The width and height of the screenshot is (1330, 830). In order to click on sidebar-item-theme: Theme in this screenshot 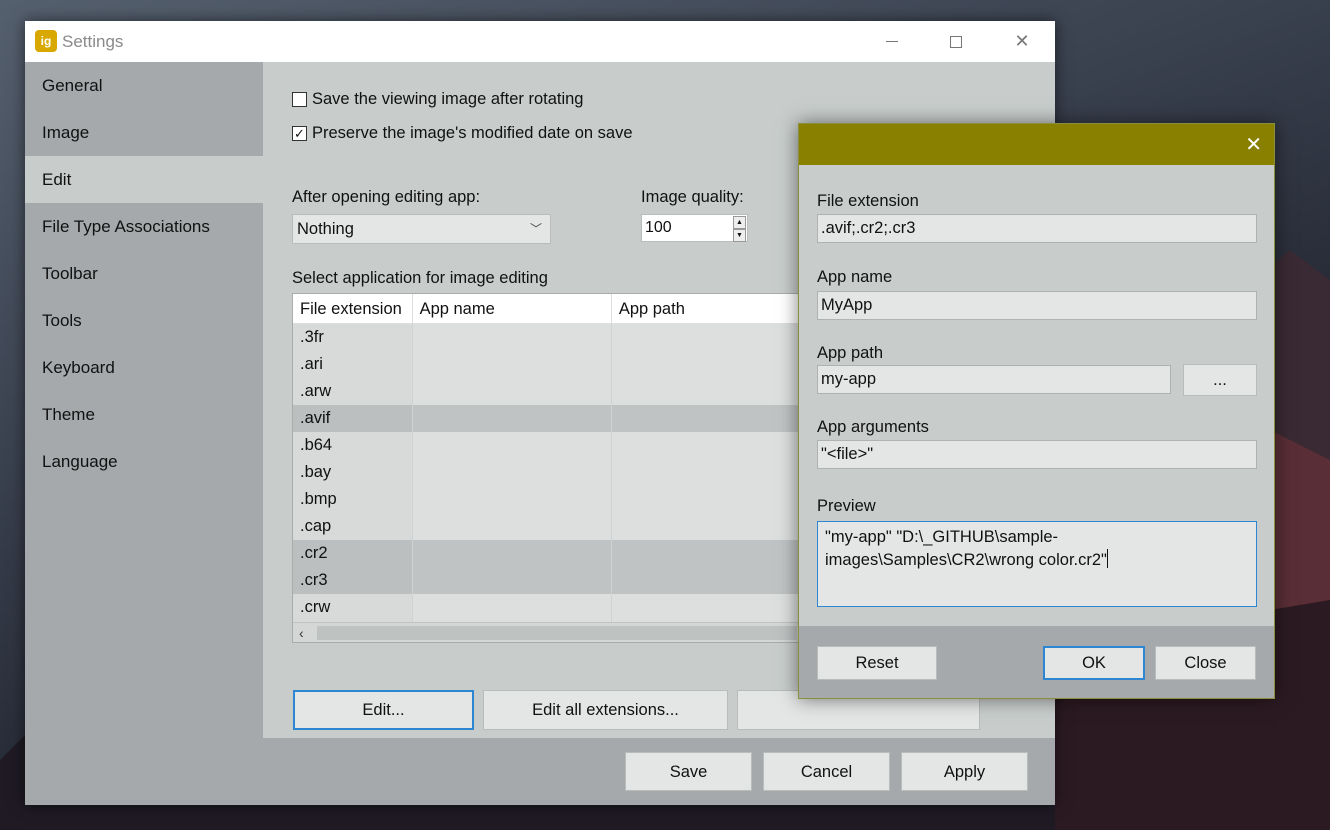, I will do `click(144, 414)`.